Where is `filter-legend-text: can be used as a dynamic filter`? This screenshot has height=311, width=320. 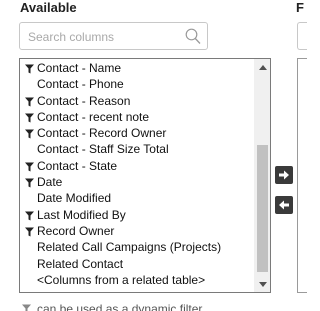 filter-legend-text: can be used as a dynamic filter is located at coordinates (120, 306).